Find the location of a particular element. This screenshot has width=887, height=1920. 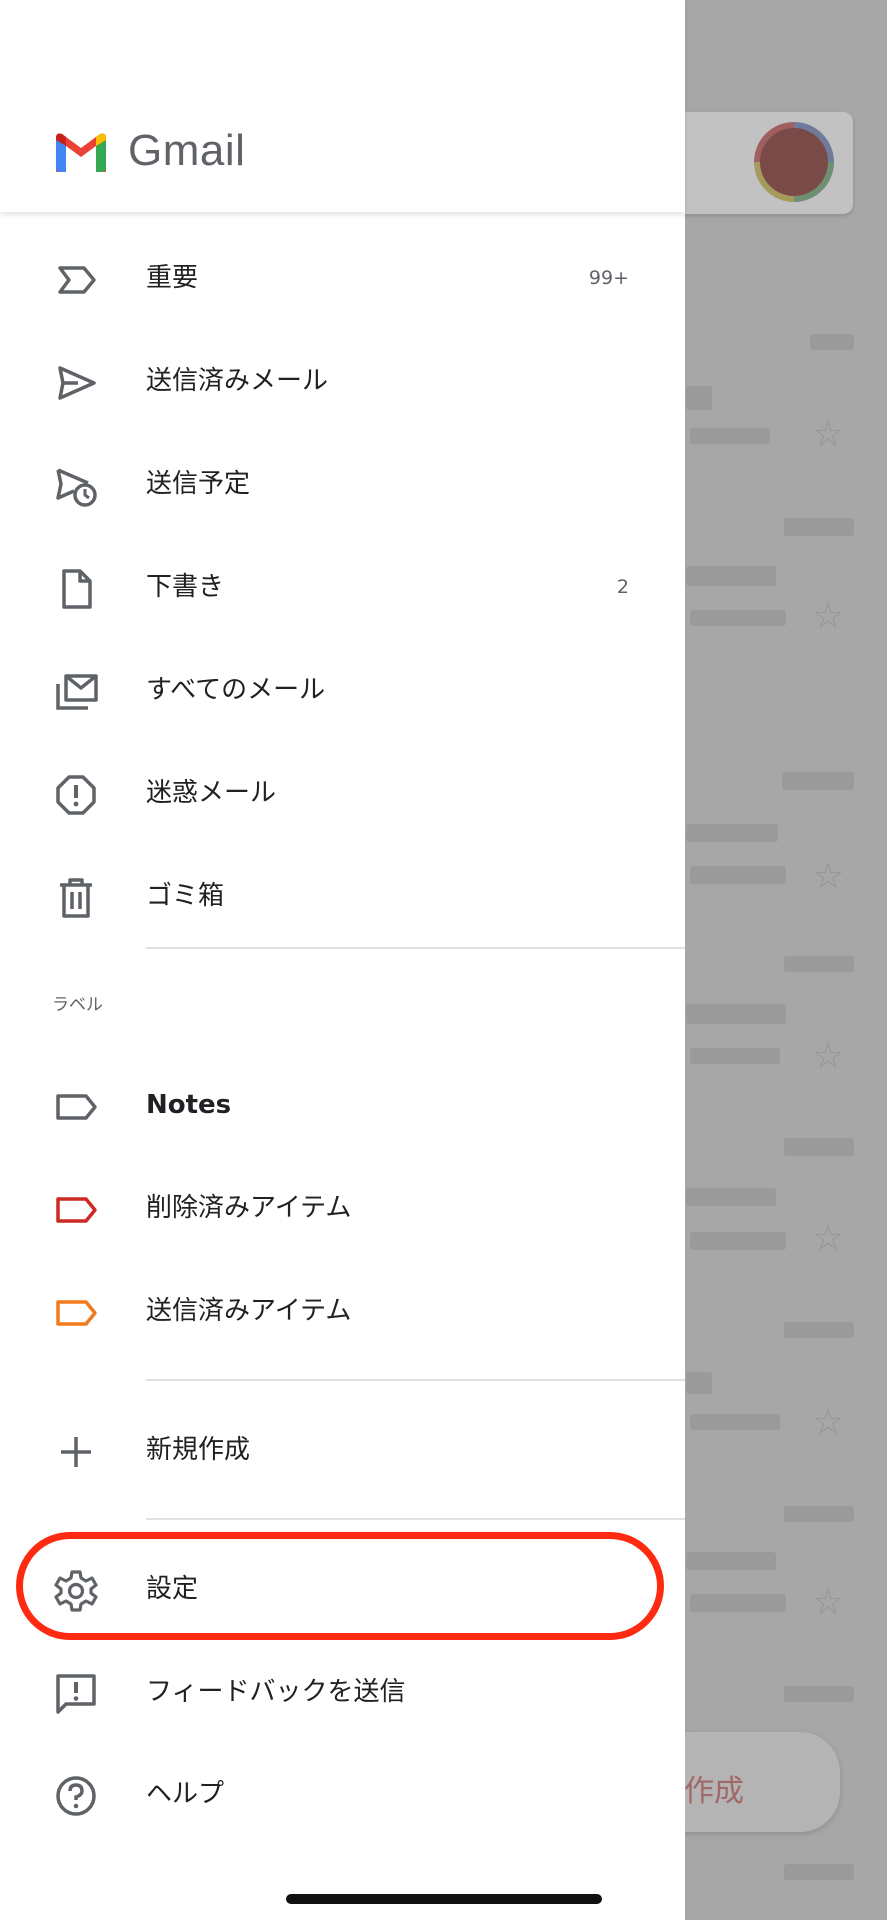

nav-item-label: 下書き is located at coordinates (185, 587).